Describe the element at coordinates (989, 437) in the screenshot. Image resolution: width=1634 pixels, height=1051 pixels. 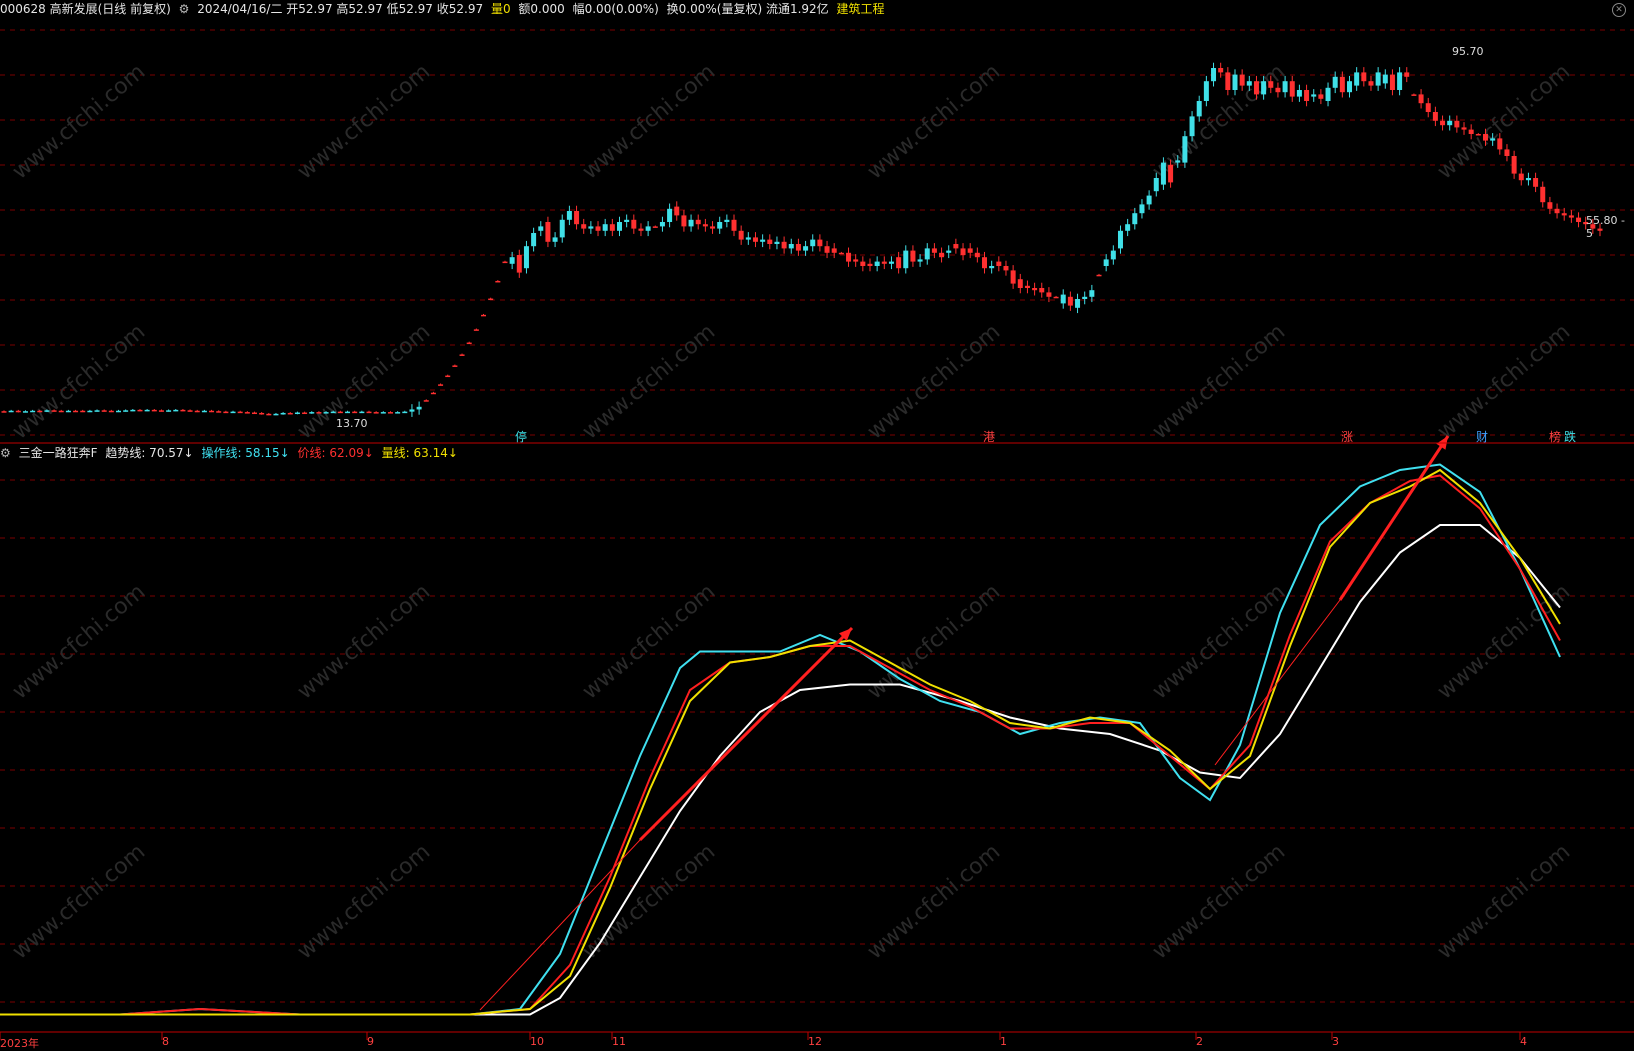
I see `event-marker: 港` at that location.